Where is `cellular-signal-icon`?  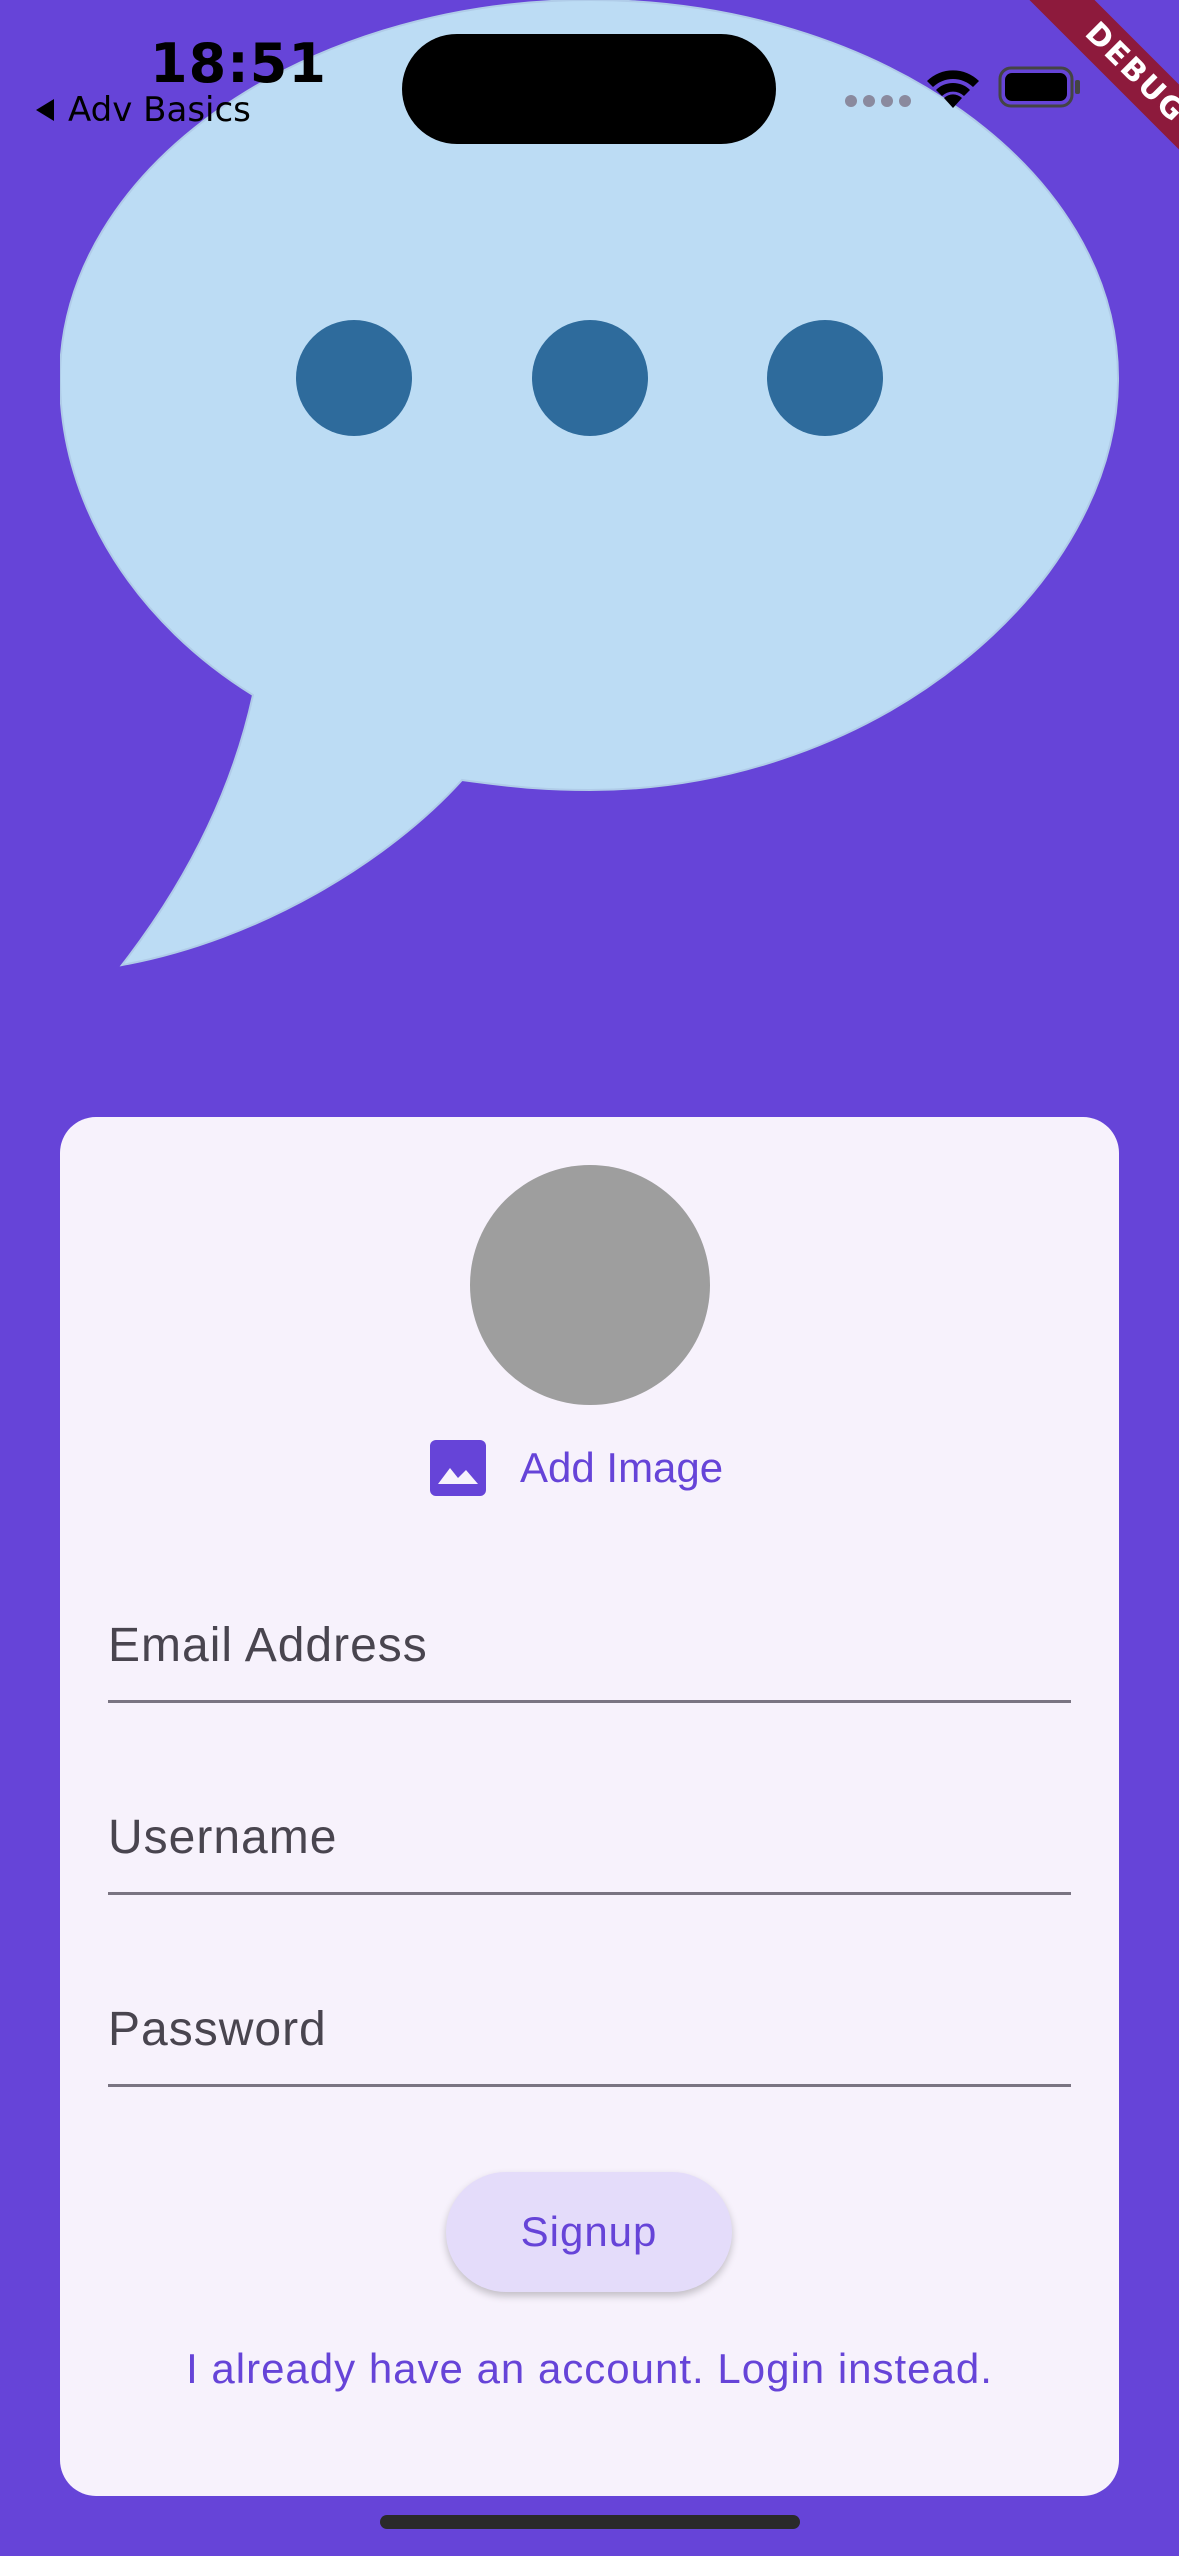 cellular-signal-icon is located at coordinates (878, 101).